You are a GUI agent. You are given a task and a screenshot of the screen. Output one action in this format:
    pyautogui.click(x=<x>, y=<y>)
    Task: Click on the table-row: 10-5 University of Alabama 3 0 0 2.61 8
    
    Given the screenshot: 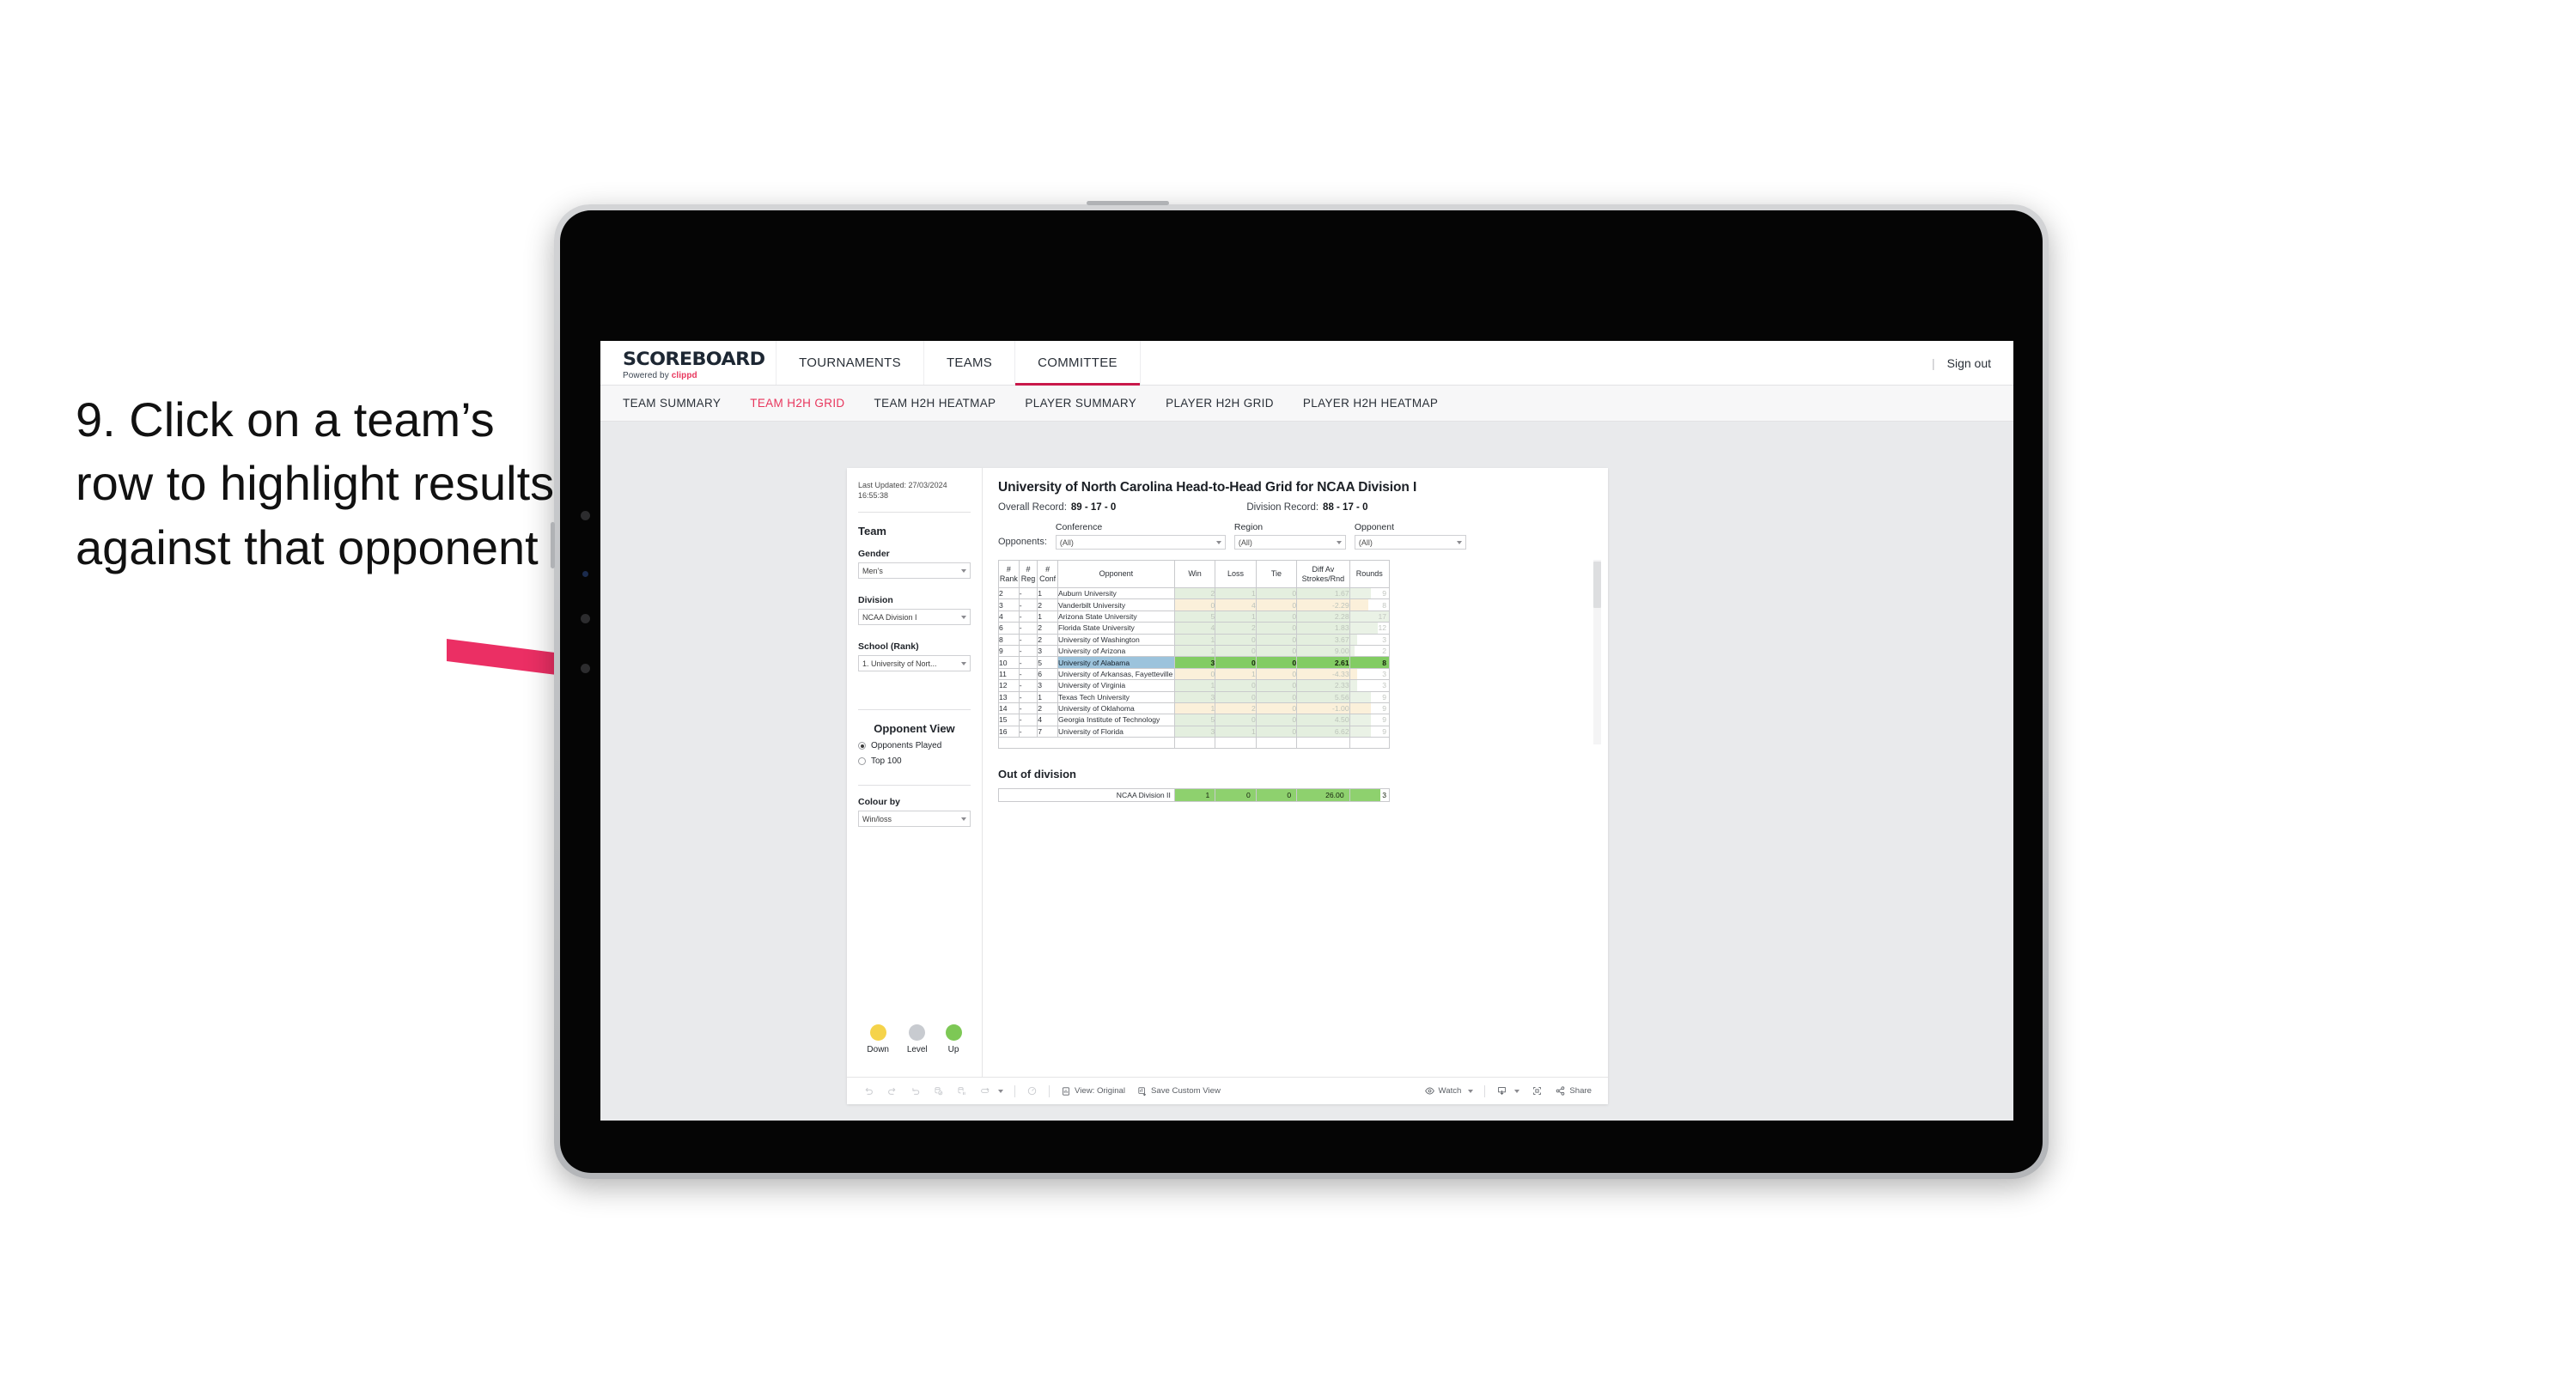 What is the action you would take?
    pyautogui.click(x=1194, y=662)
    